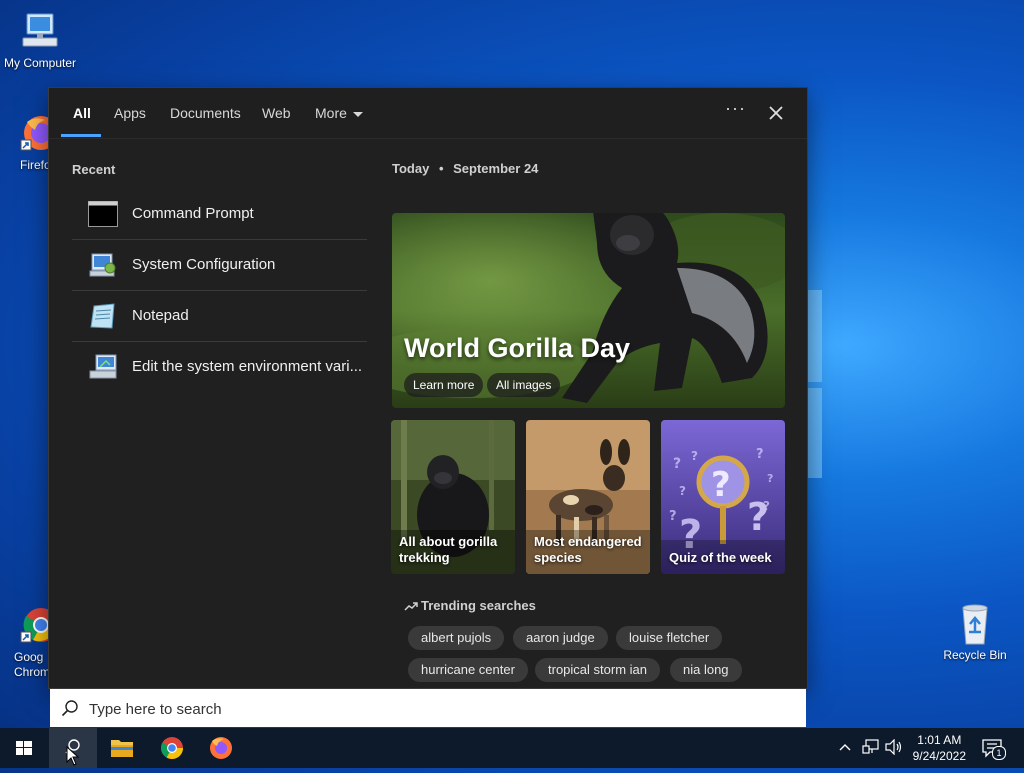  What do you see at coordinates (597, 670) in the screenshot?
I see `trending-pill: tropical storm ian` at bounding box center [597, 670].